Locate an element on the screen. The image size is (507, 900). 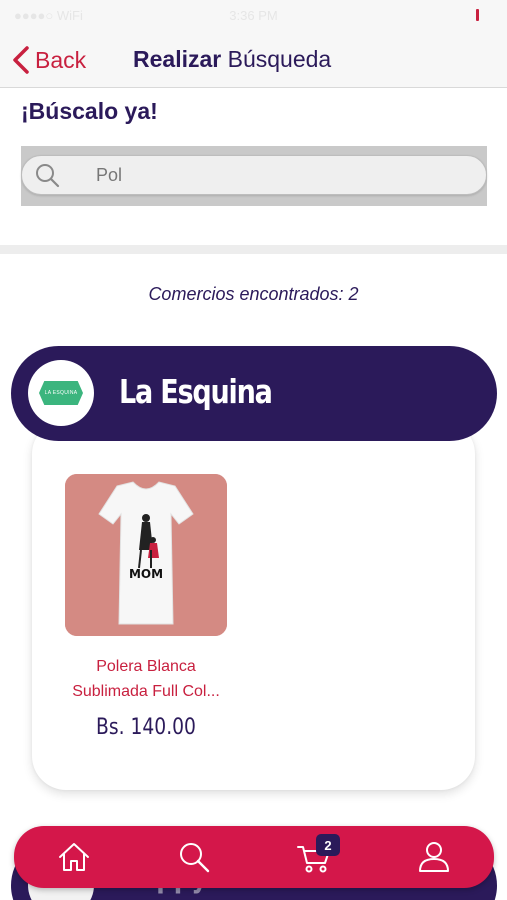
search-field is located at coordinates (254, 175).